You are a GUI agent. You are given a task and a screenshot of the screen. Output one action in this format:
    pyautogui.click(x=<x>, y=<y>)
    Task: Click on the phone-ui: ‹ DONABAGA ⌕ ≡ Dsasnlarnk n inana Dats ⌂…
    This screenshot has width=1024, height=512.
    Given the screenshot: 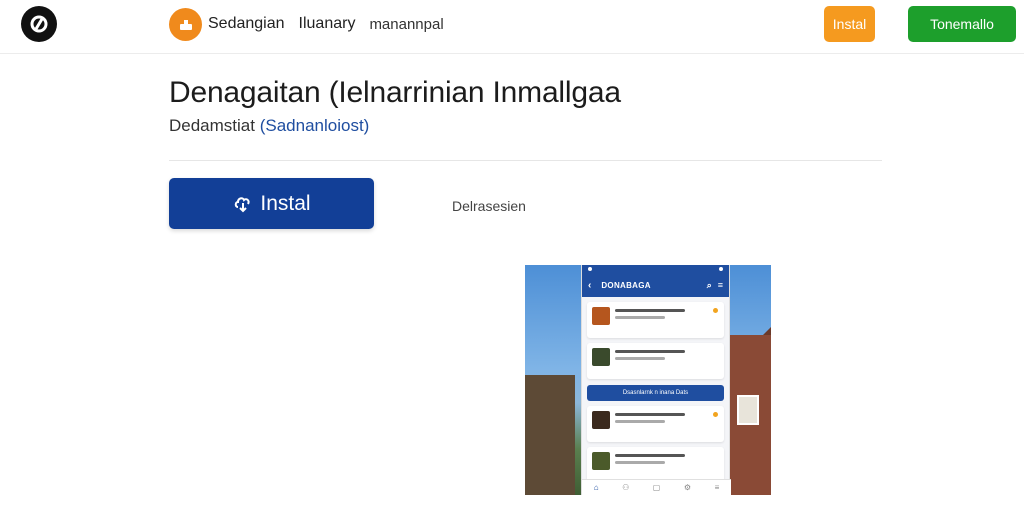 What is the action you would take?
    pyautogui.click(x=656, y=380)
    